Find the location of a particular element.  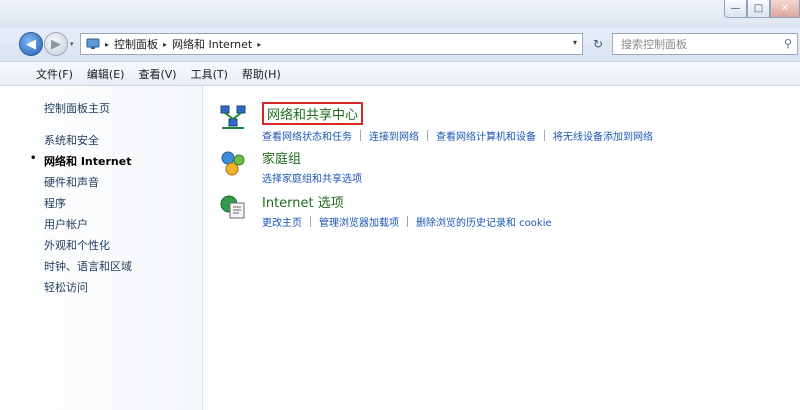

refresh-icon: ↻ is located at coordinates (598, 44).